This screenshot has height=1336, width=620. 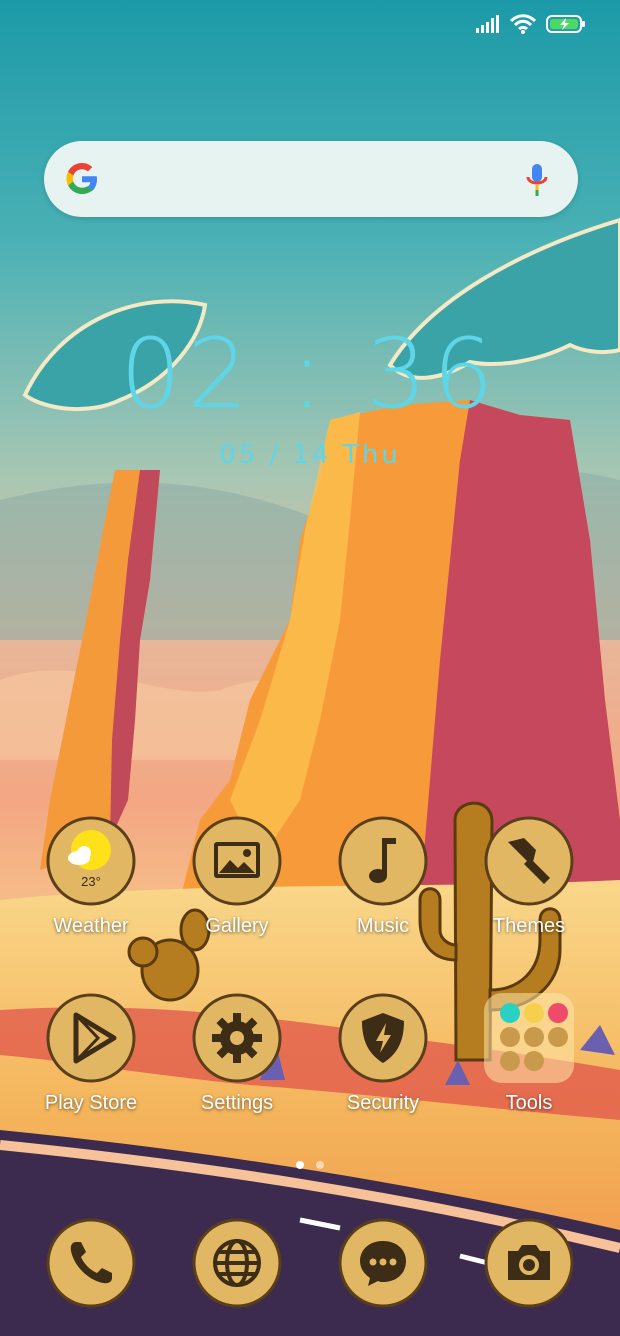 I want to click on phone-icon, so click(x=91, y=1263).